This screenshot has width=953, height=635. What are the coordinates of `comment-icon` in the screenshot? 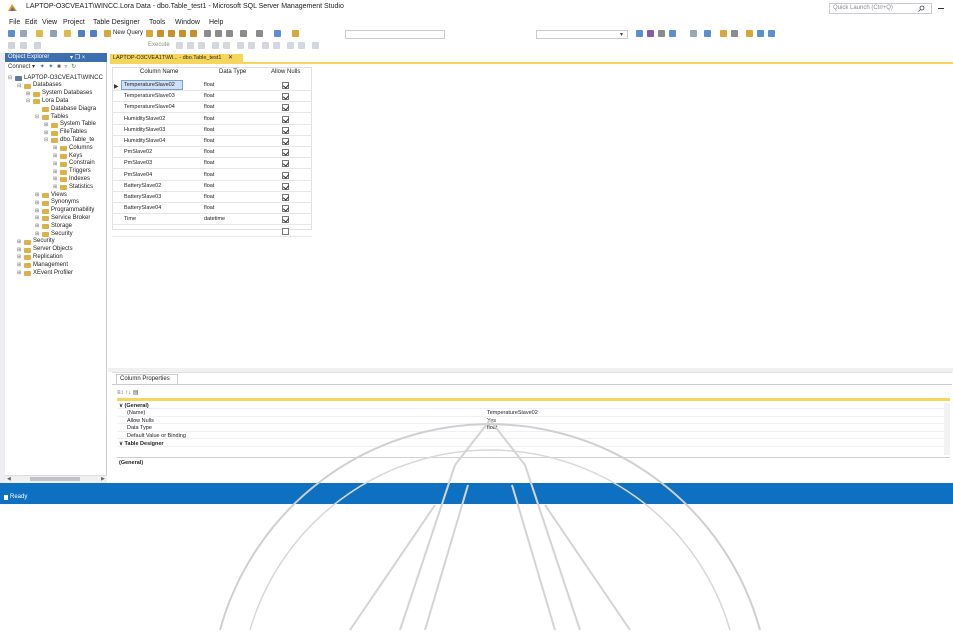 It's located at (265, 45).